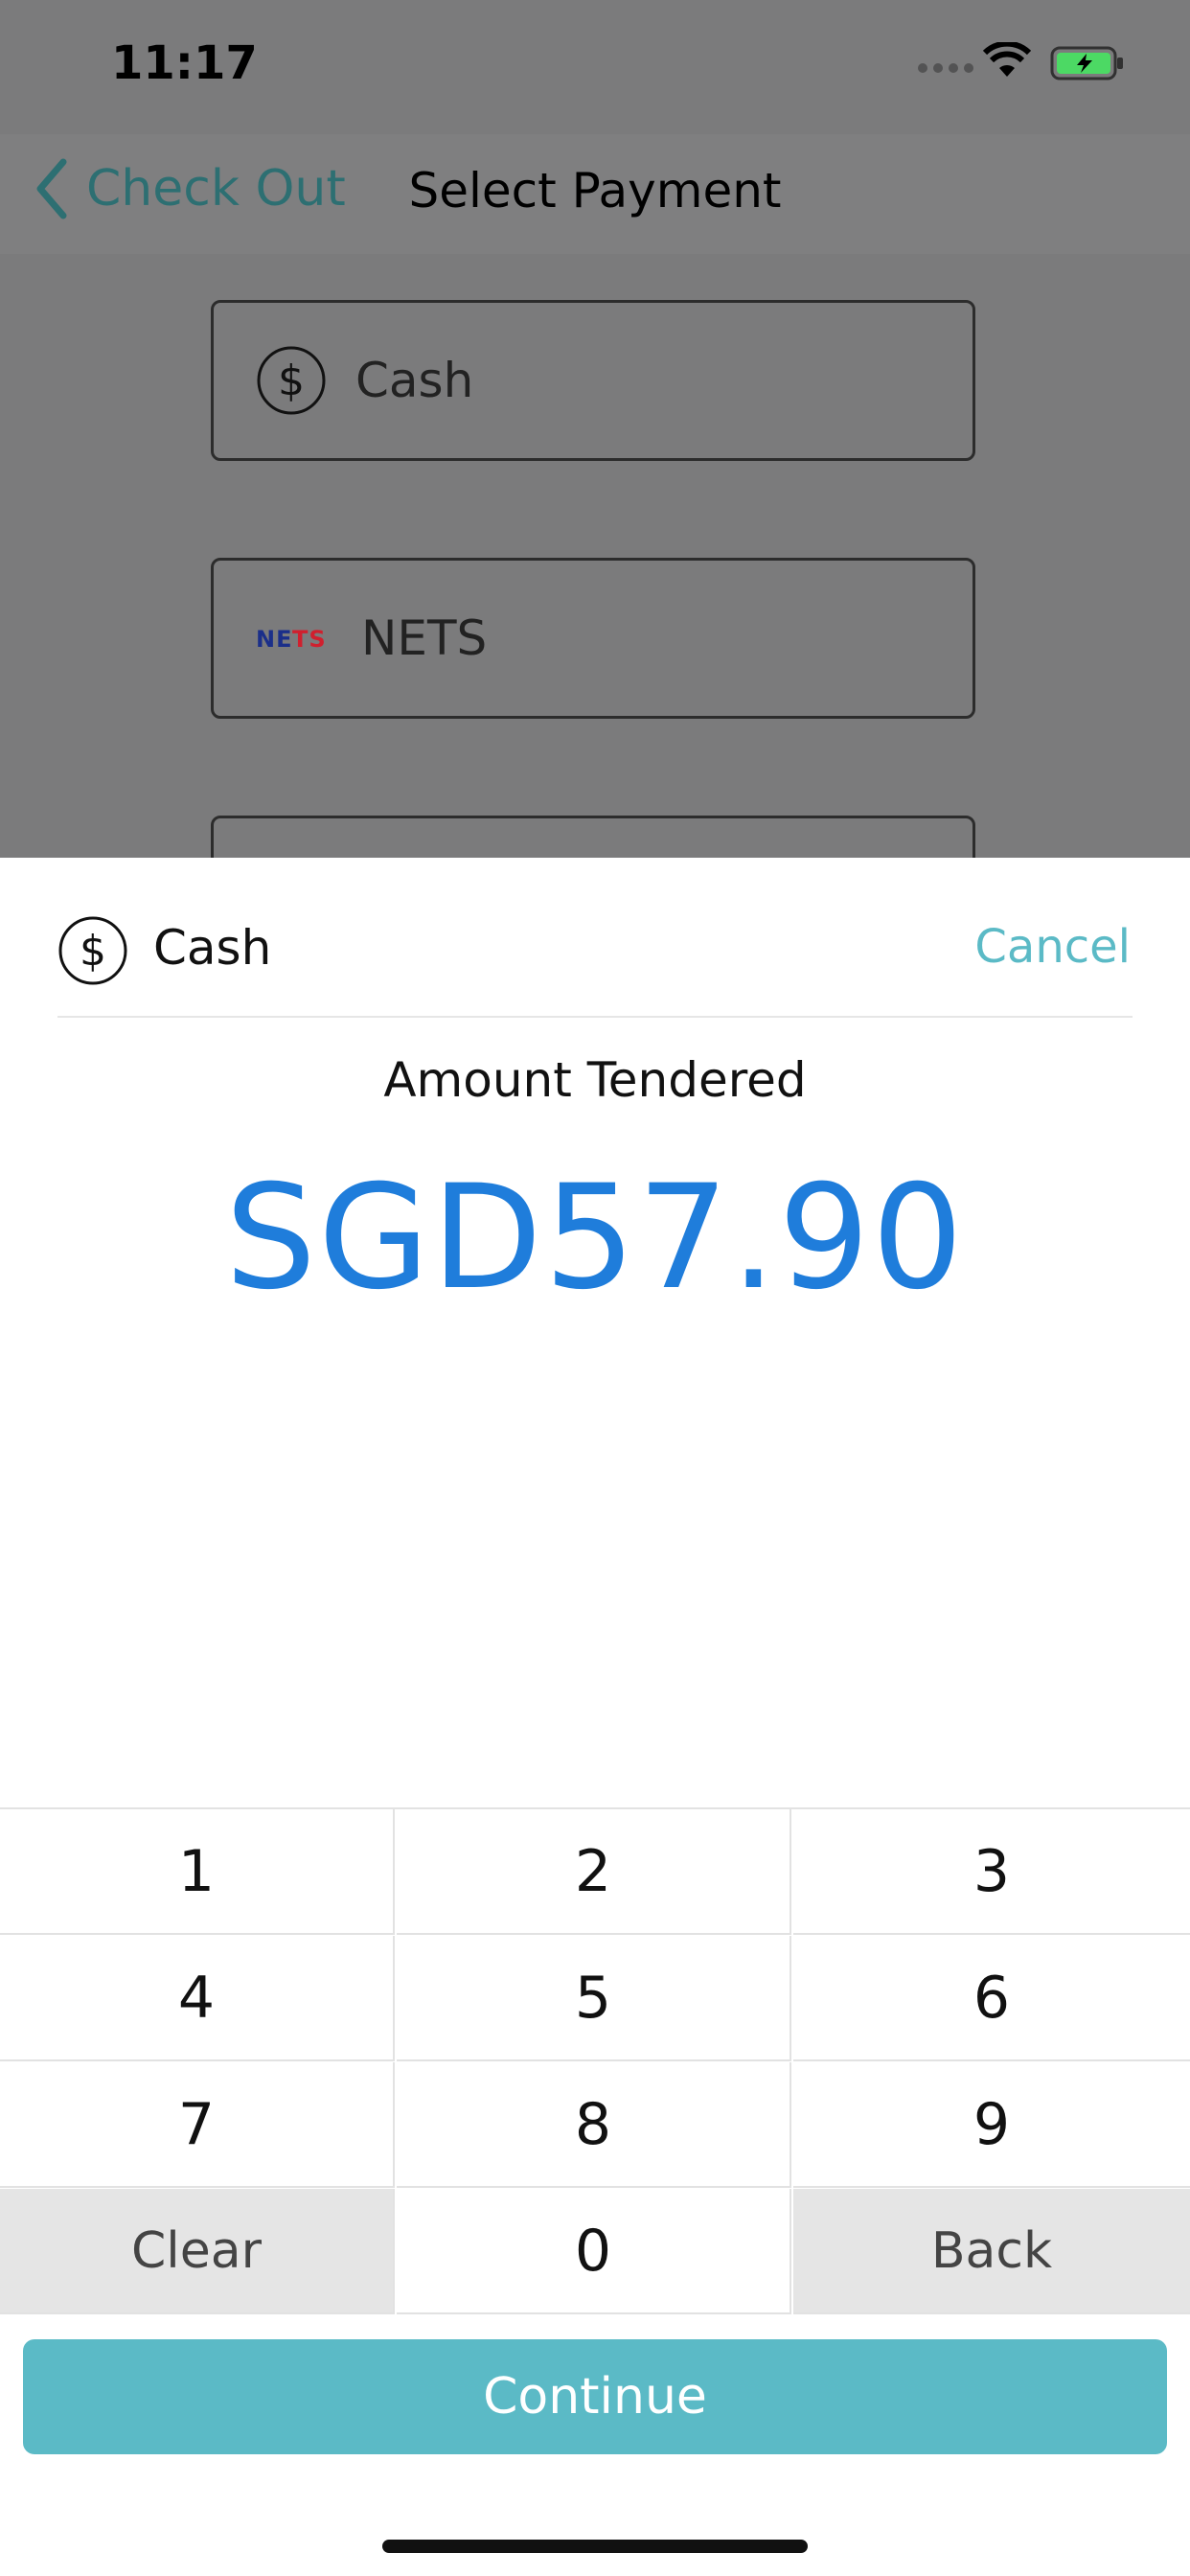 The width and height of the screenshot is (1190, 2576). I want to click on key-1: 1, so click(198, 1872).